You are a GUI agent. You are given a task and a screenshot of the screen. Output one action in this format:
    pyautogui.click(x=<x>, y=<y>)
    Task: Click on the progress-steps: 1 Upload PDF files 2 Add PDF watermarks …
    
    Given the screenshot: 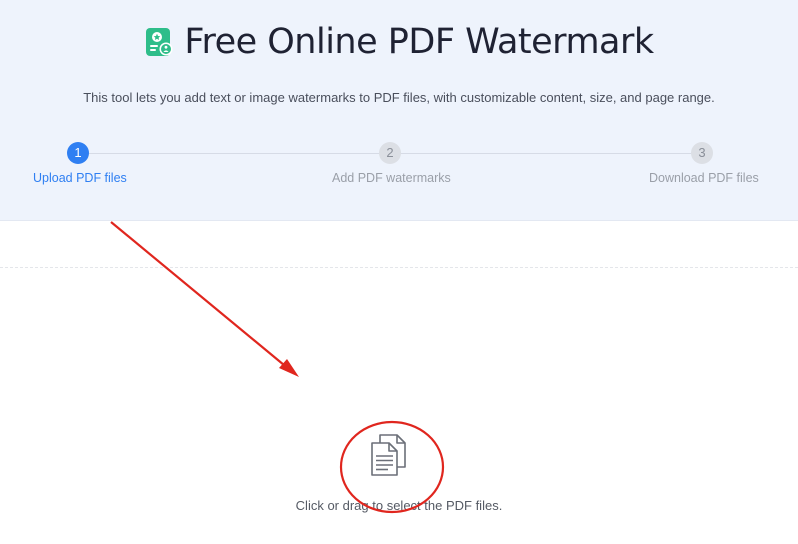 What is the action you would take?
    pyautogui.click(x=399, y=167)
    